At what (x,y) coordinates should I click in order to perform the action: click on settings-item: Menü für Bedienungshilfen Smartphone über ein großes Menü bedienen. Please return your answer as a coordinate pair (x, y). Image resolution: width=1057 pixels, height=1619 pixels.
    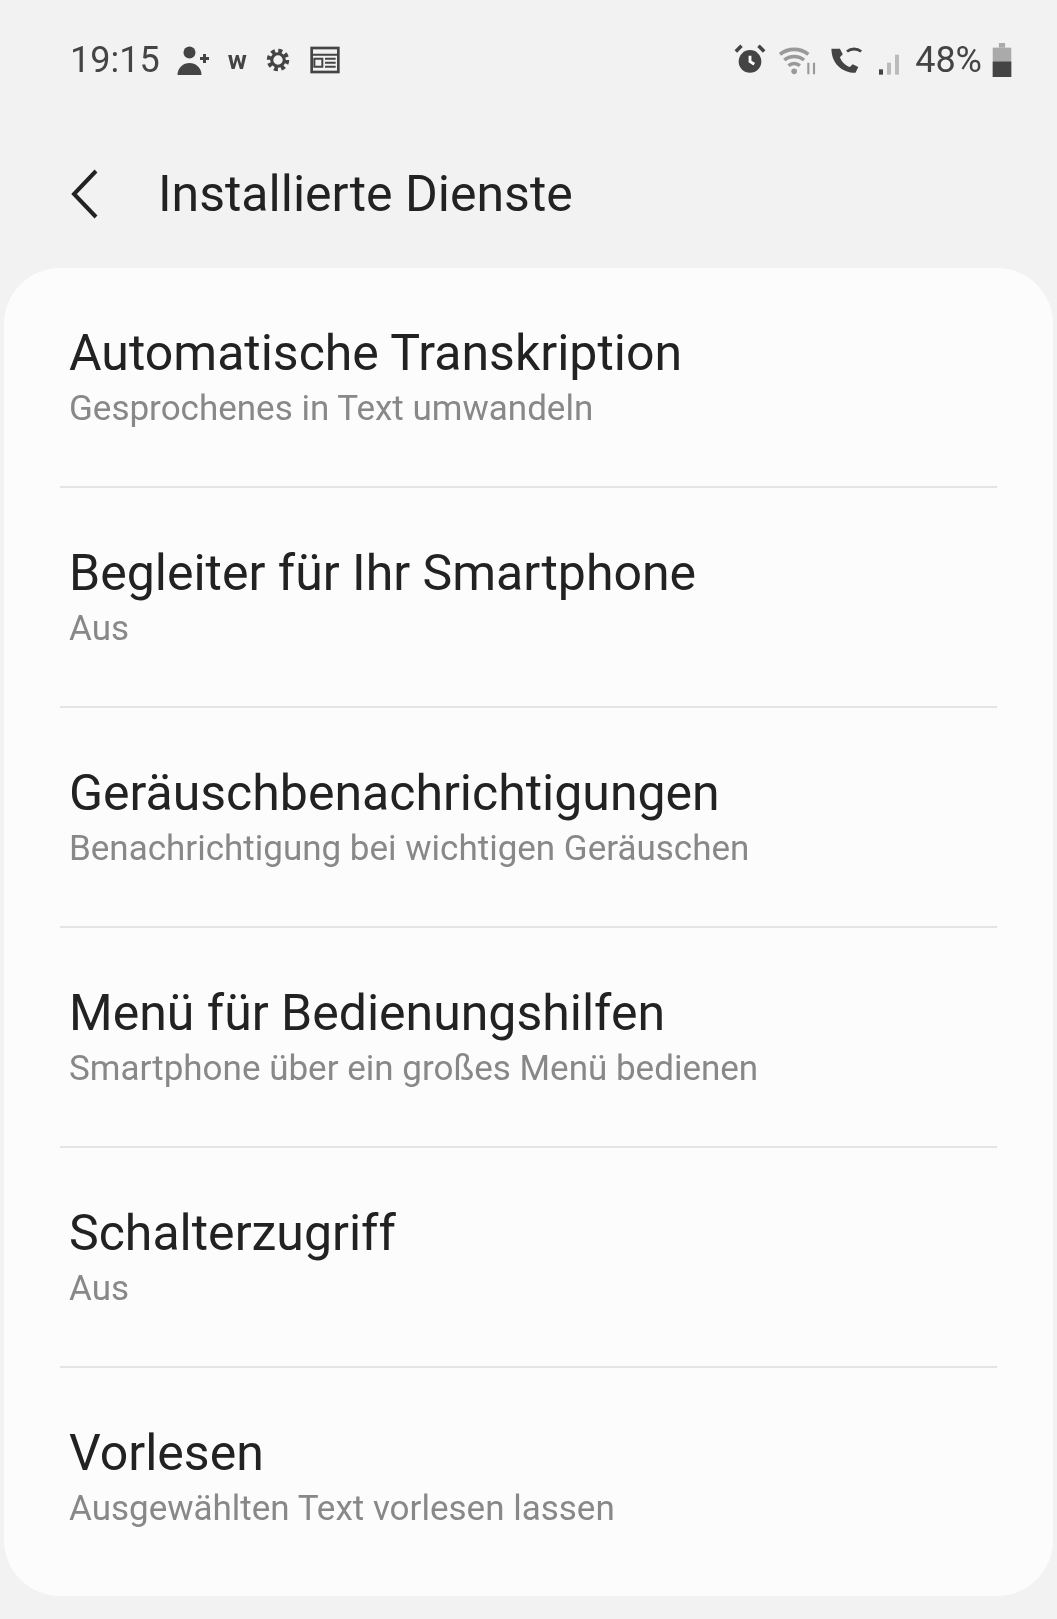
    Looking at the image, I should click on (528, 1037).